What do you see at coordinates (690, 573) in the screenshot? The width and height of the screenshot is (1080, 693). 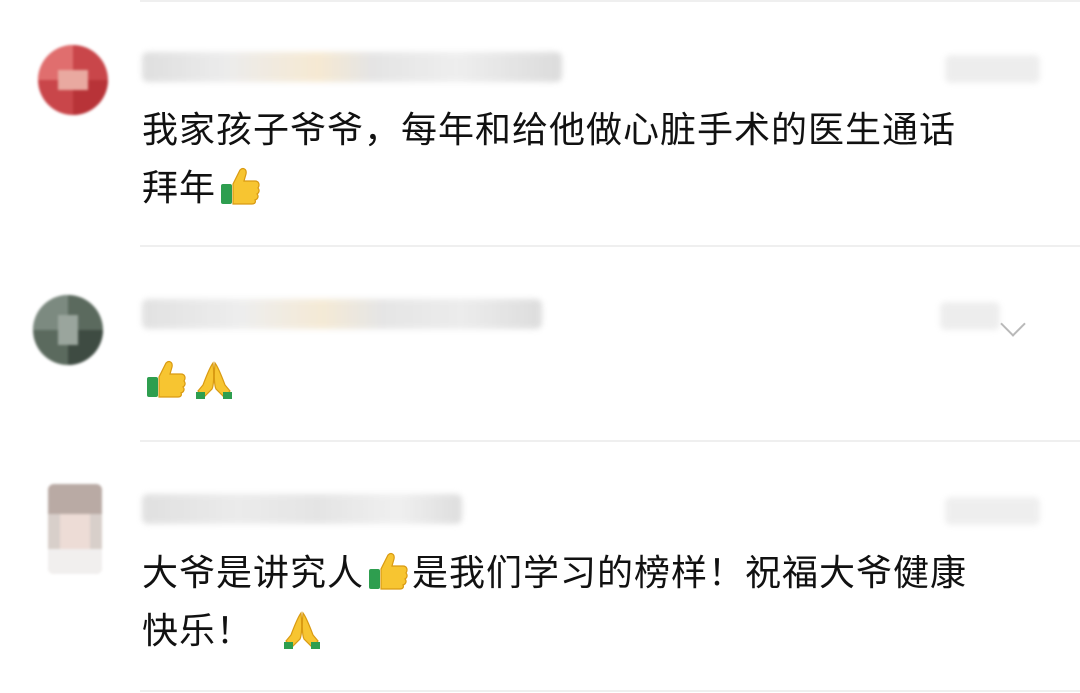 I see `comment-text-line1b: 是我们学习的榜样！祝福大爷健康` at bounding box center [690, 573].